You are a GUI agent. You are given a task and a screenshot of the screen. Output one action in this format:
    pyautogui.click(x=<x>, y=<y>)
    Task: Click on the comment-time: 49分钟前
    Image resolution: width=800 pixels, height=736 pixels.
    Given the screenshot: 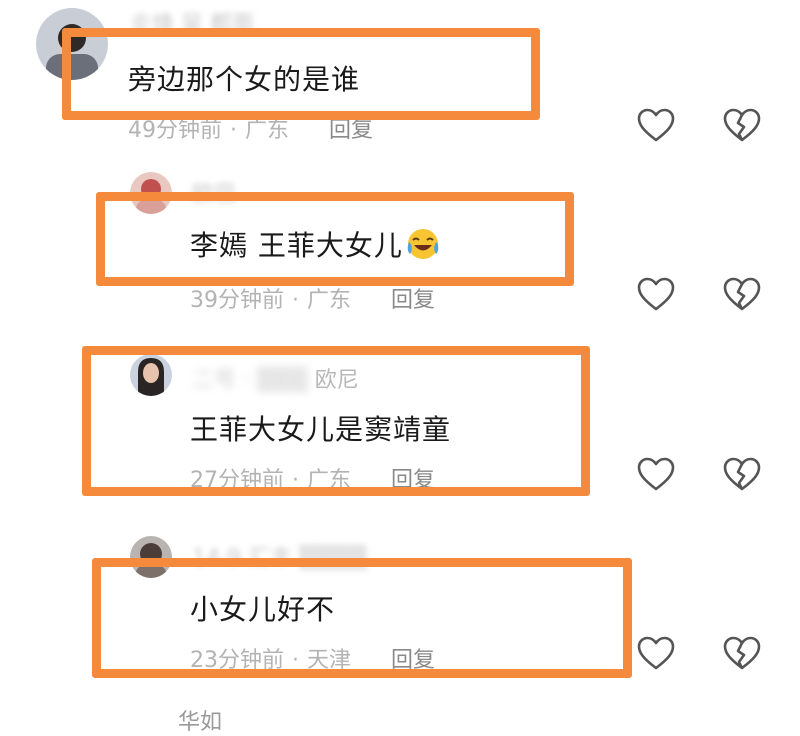 What is the action you would take?
    pyautogui.click(x=175, y=130)
    